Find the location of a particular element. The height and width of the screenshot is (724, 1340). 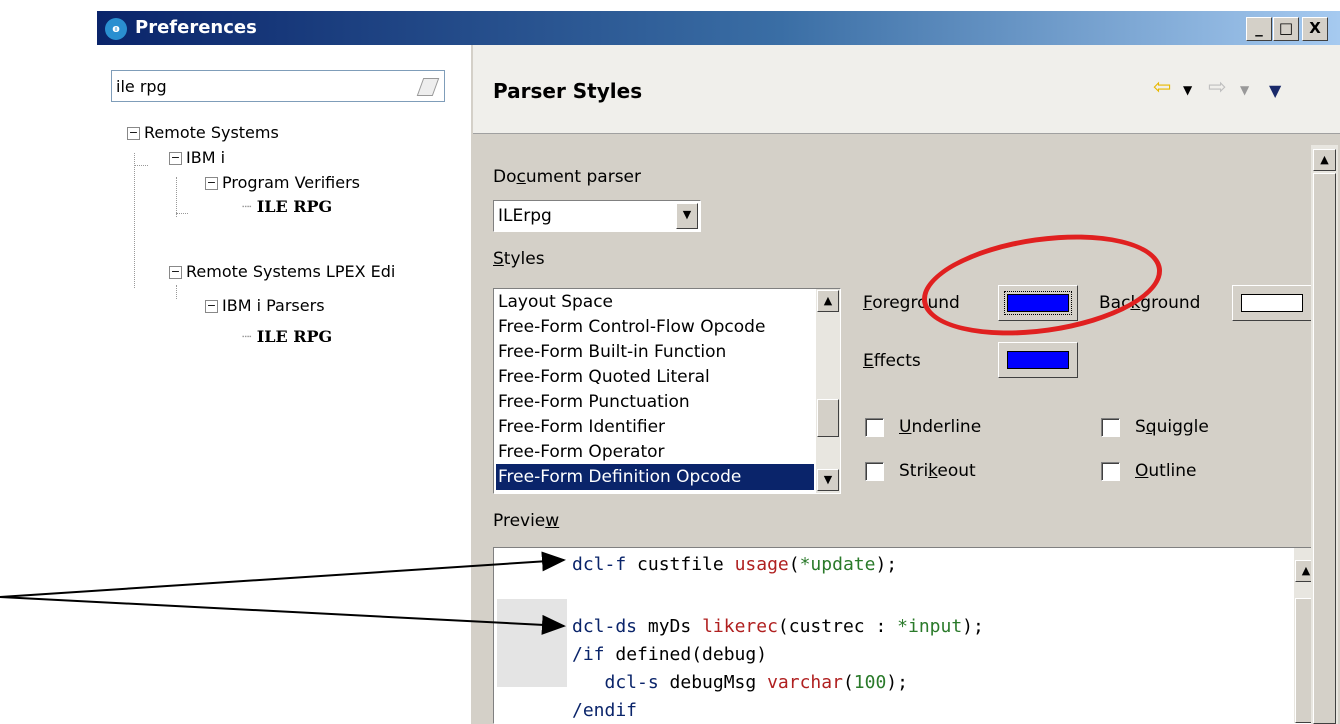

arrow-to-dcl-ds is located at coordinates (283, 615).